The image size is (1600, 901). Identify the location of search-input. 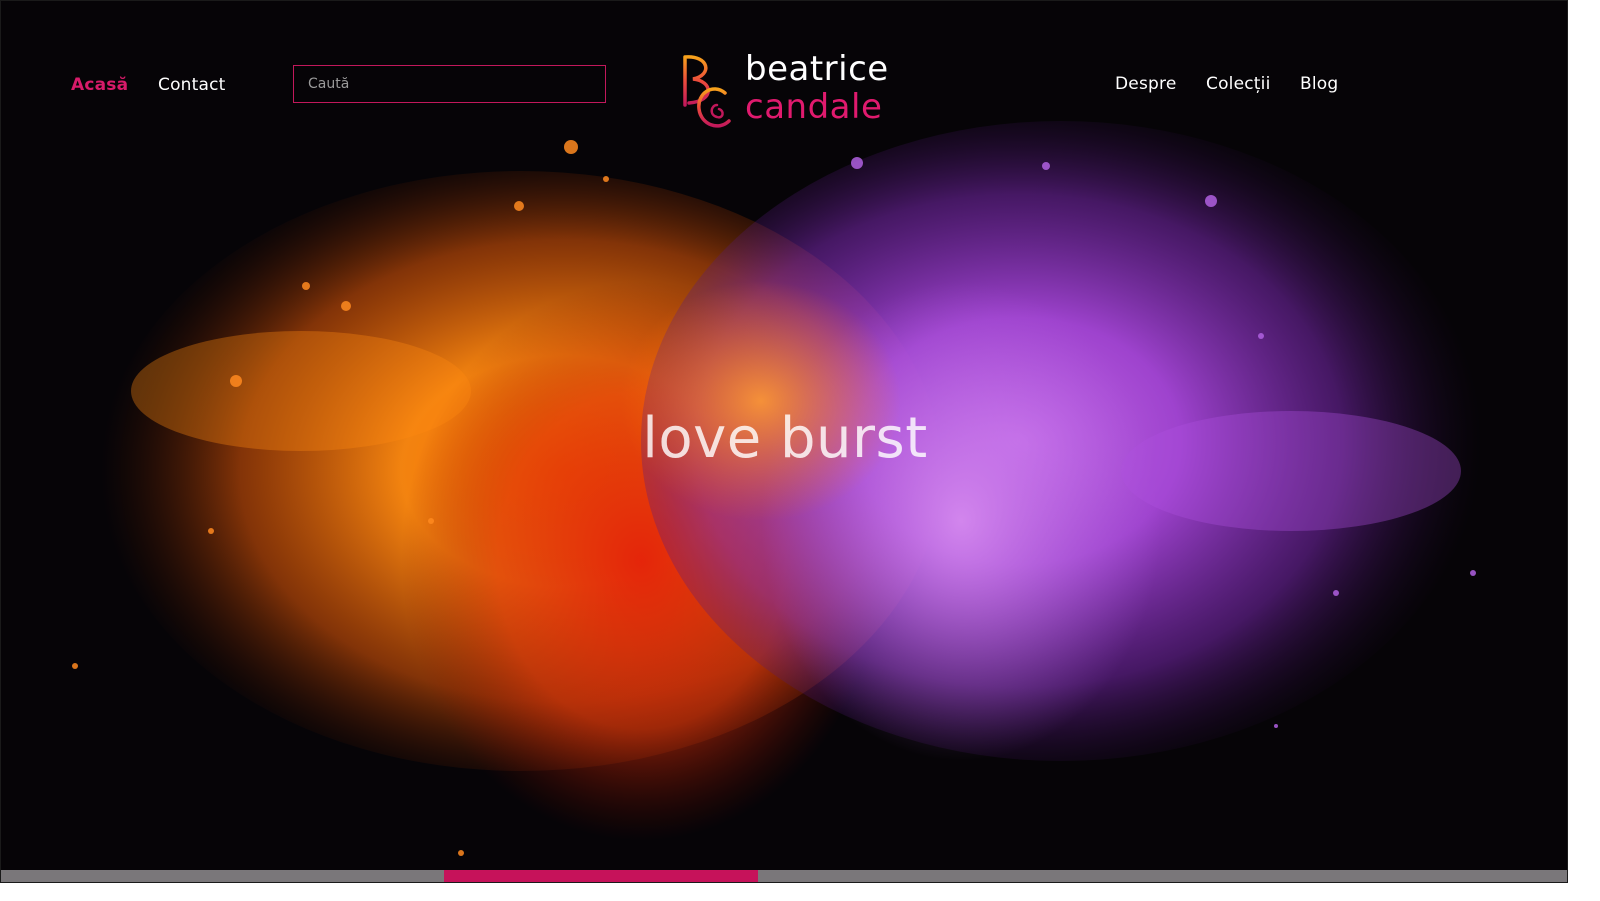
(449, 84).